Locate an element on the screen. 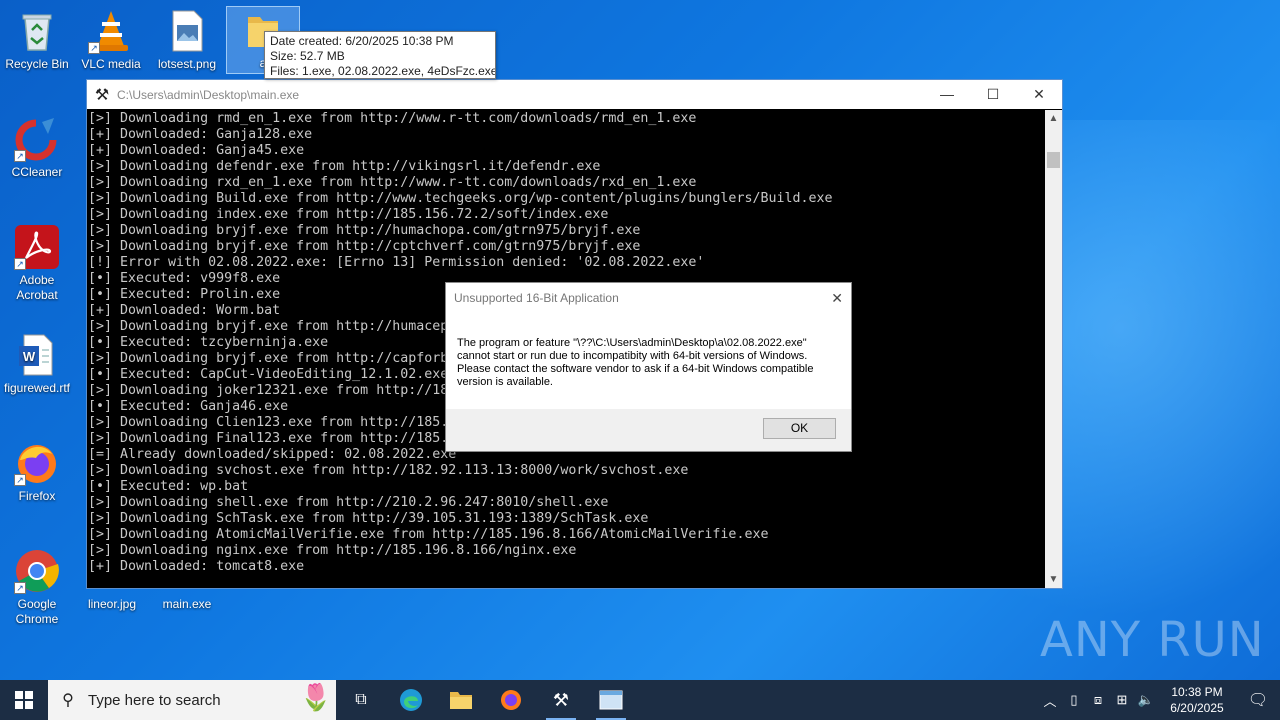 The height and width of the screenshot is (720, 1280). start-button is located at coordinates (24, 700).